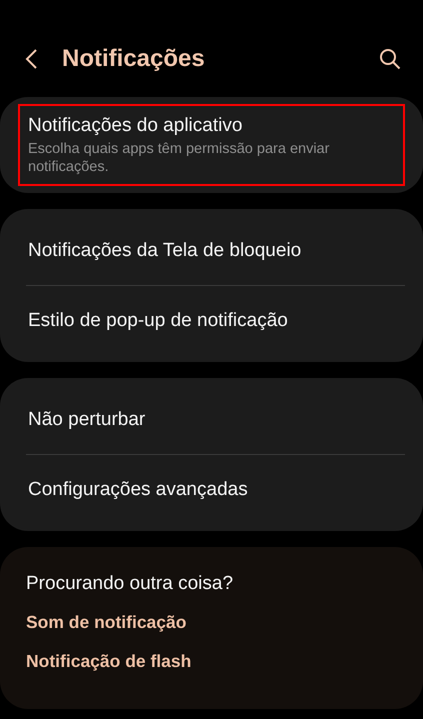 The width and height of the screenshot is (423, 719). Describe the element at coordinates (165, 251) in the screenshot. I see `setting-title: Notificações da Tela de bloqueio` at that location.